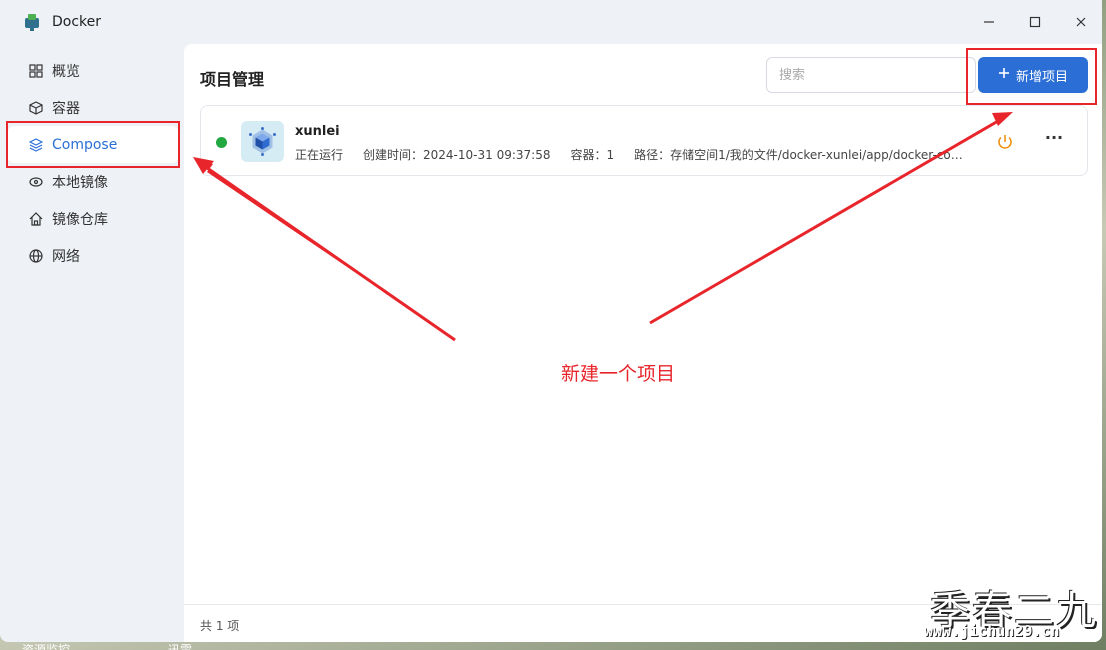 The image size is (1106, 650). What do you see at coordinates (46, 645) in the screenshot?
I see `taskbar-resource-monitor: 资源监控` at bounding box center [46, 645].